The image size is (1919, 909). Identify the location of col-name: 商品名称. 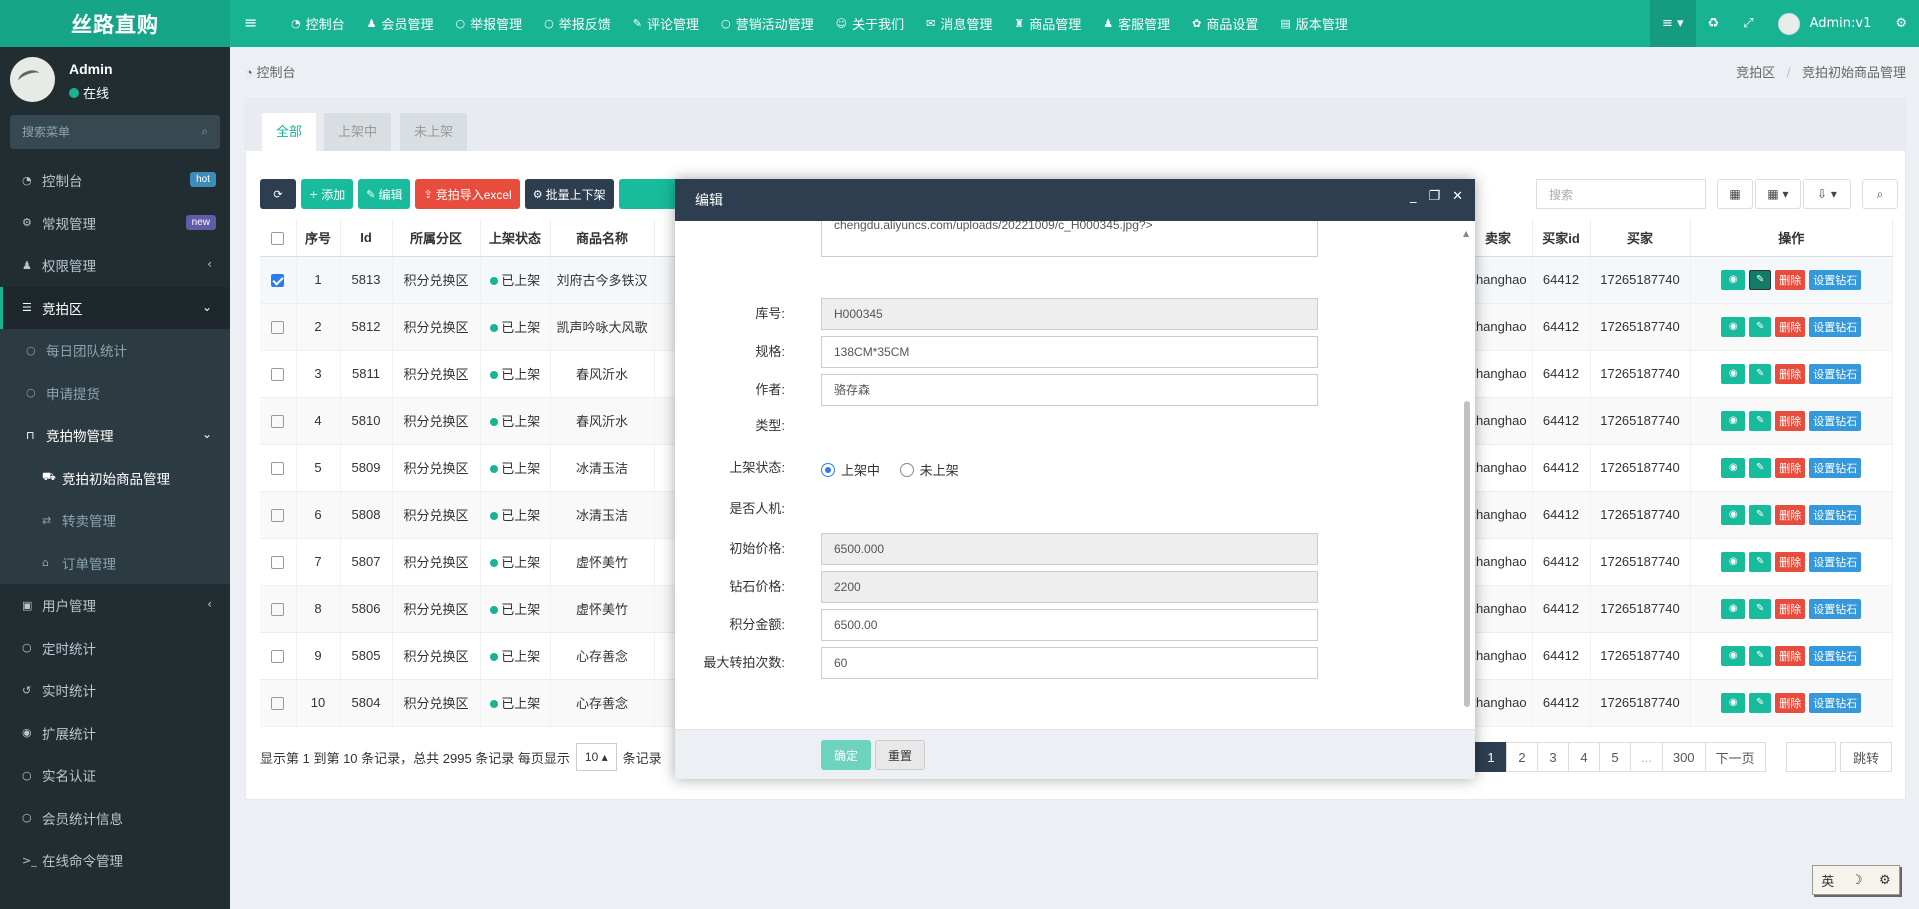
(602, 238).